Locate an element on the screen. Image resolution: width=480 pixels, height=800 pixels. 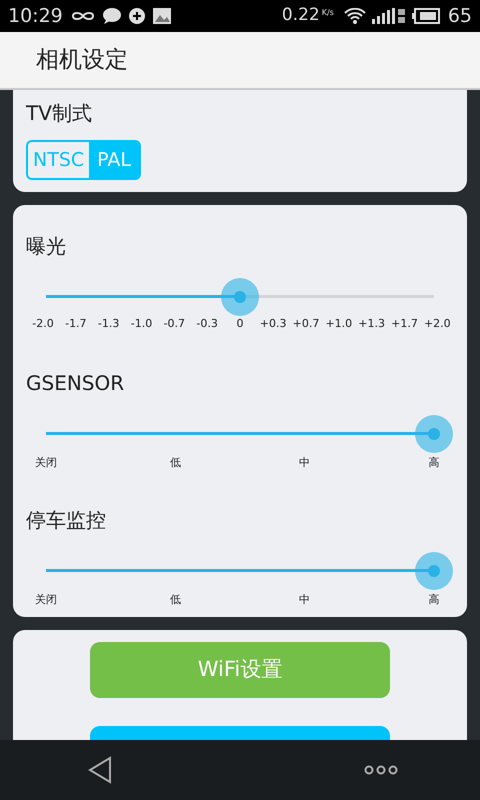
speed-unit: K/s is located at coordinates (328, 13).